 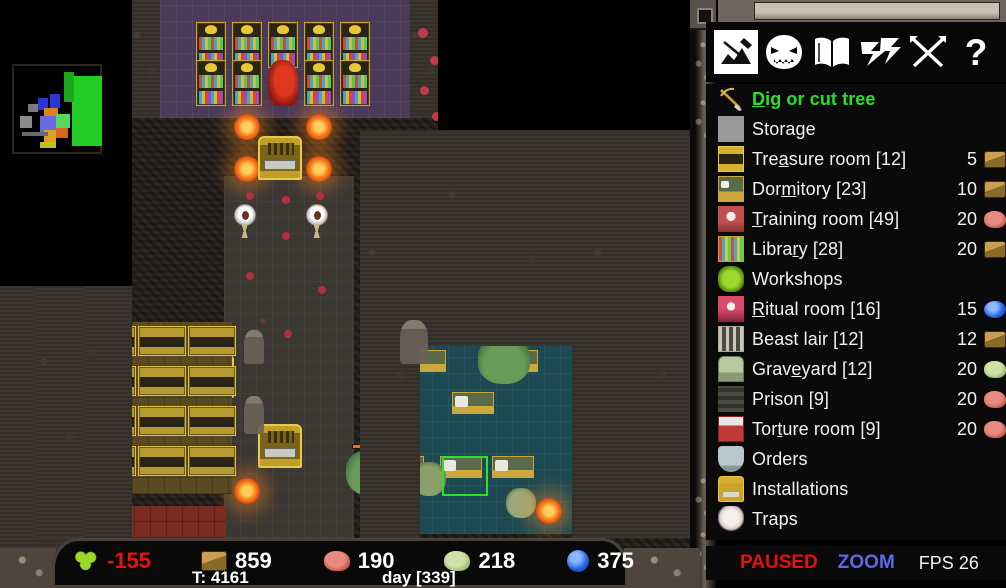 I want to click on menu-item-label: Dormitory [23], so click(x=809, y=188).